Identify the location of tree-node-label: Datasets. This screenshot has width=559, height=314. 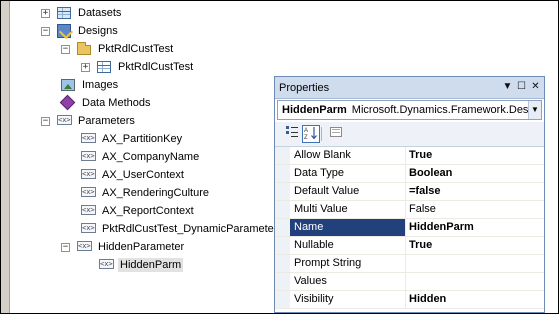
(100, 13).